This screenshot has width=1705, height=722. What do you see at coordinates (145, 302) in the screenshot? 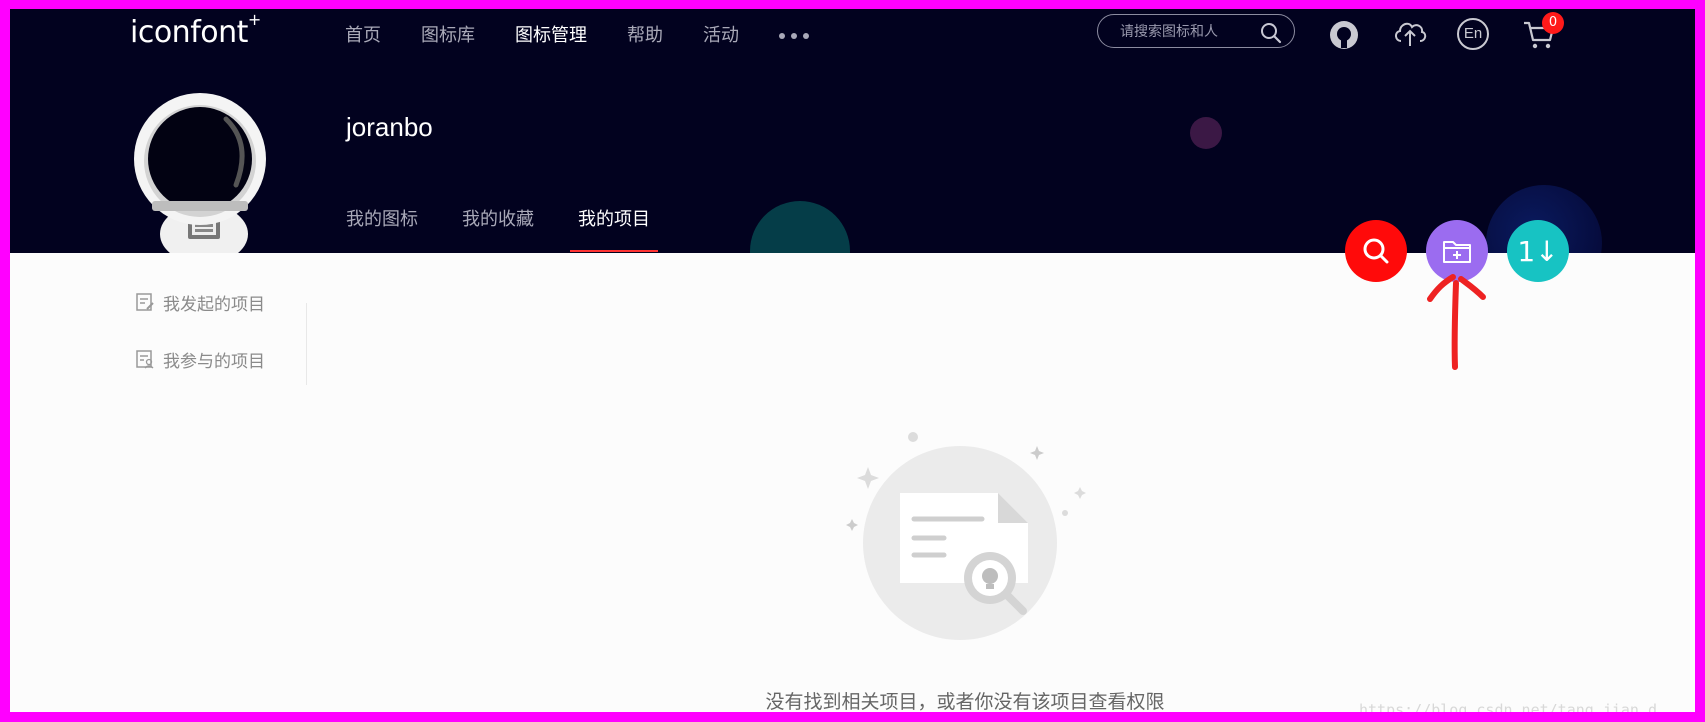
I see `doc-edit-icon` at bounding box center [145, 302].